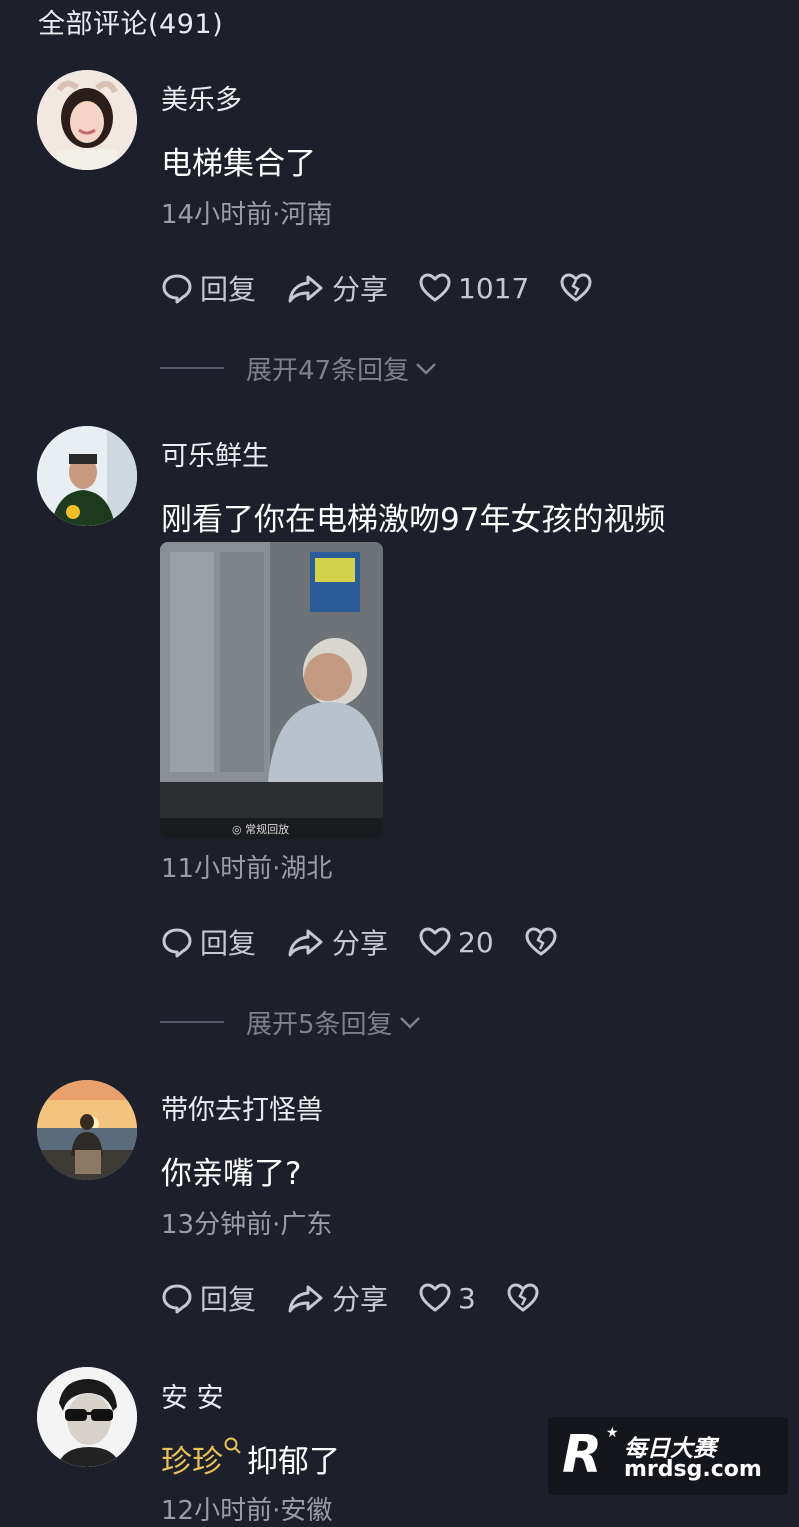  I want to click on comment-username: 带你去打怪兽, so click(242, 1107).